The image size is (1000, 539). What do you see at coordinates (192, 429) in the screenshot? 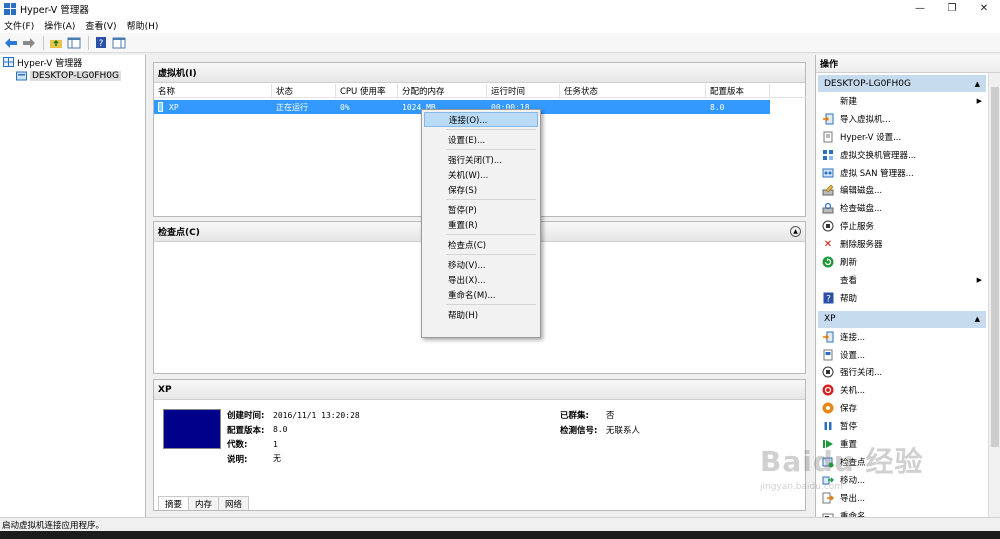
I see `vm-thumbnail` at bounding box center [192, 429].